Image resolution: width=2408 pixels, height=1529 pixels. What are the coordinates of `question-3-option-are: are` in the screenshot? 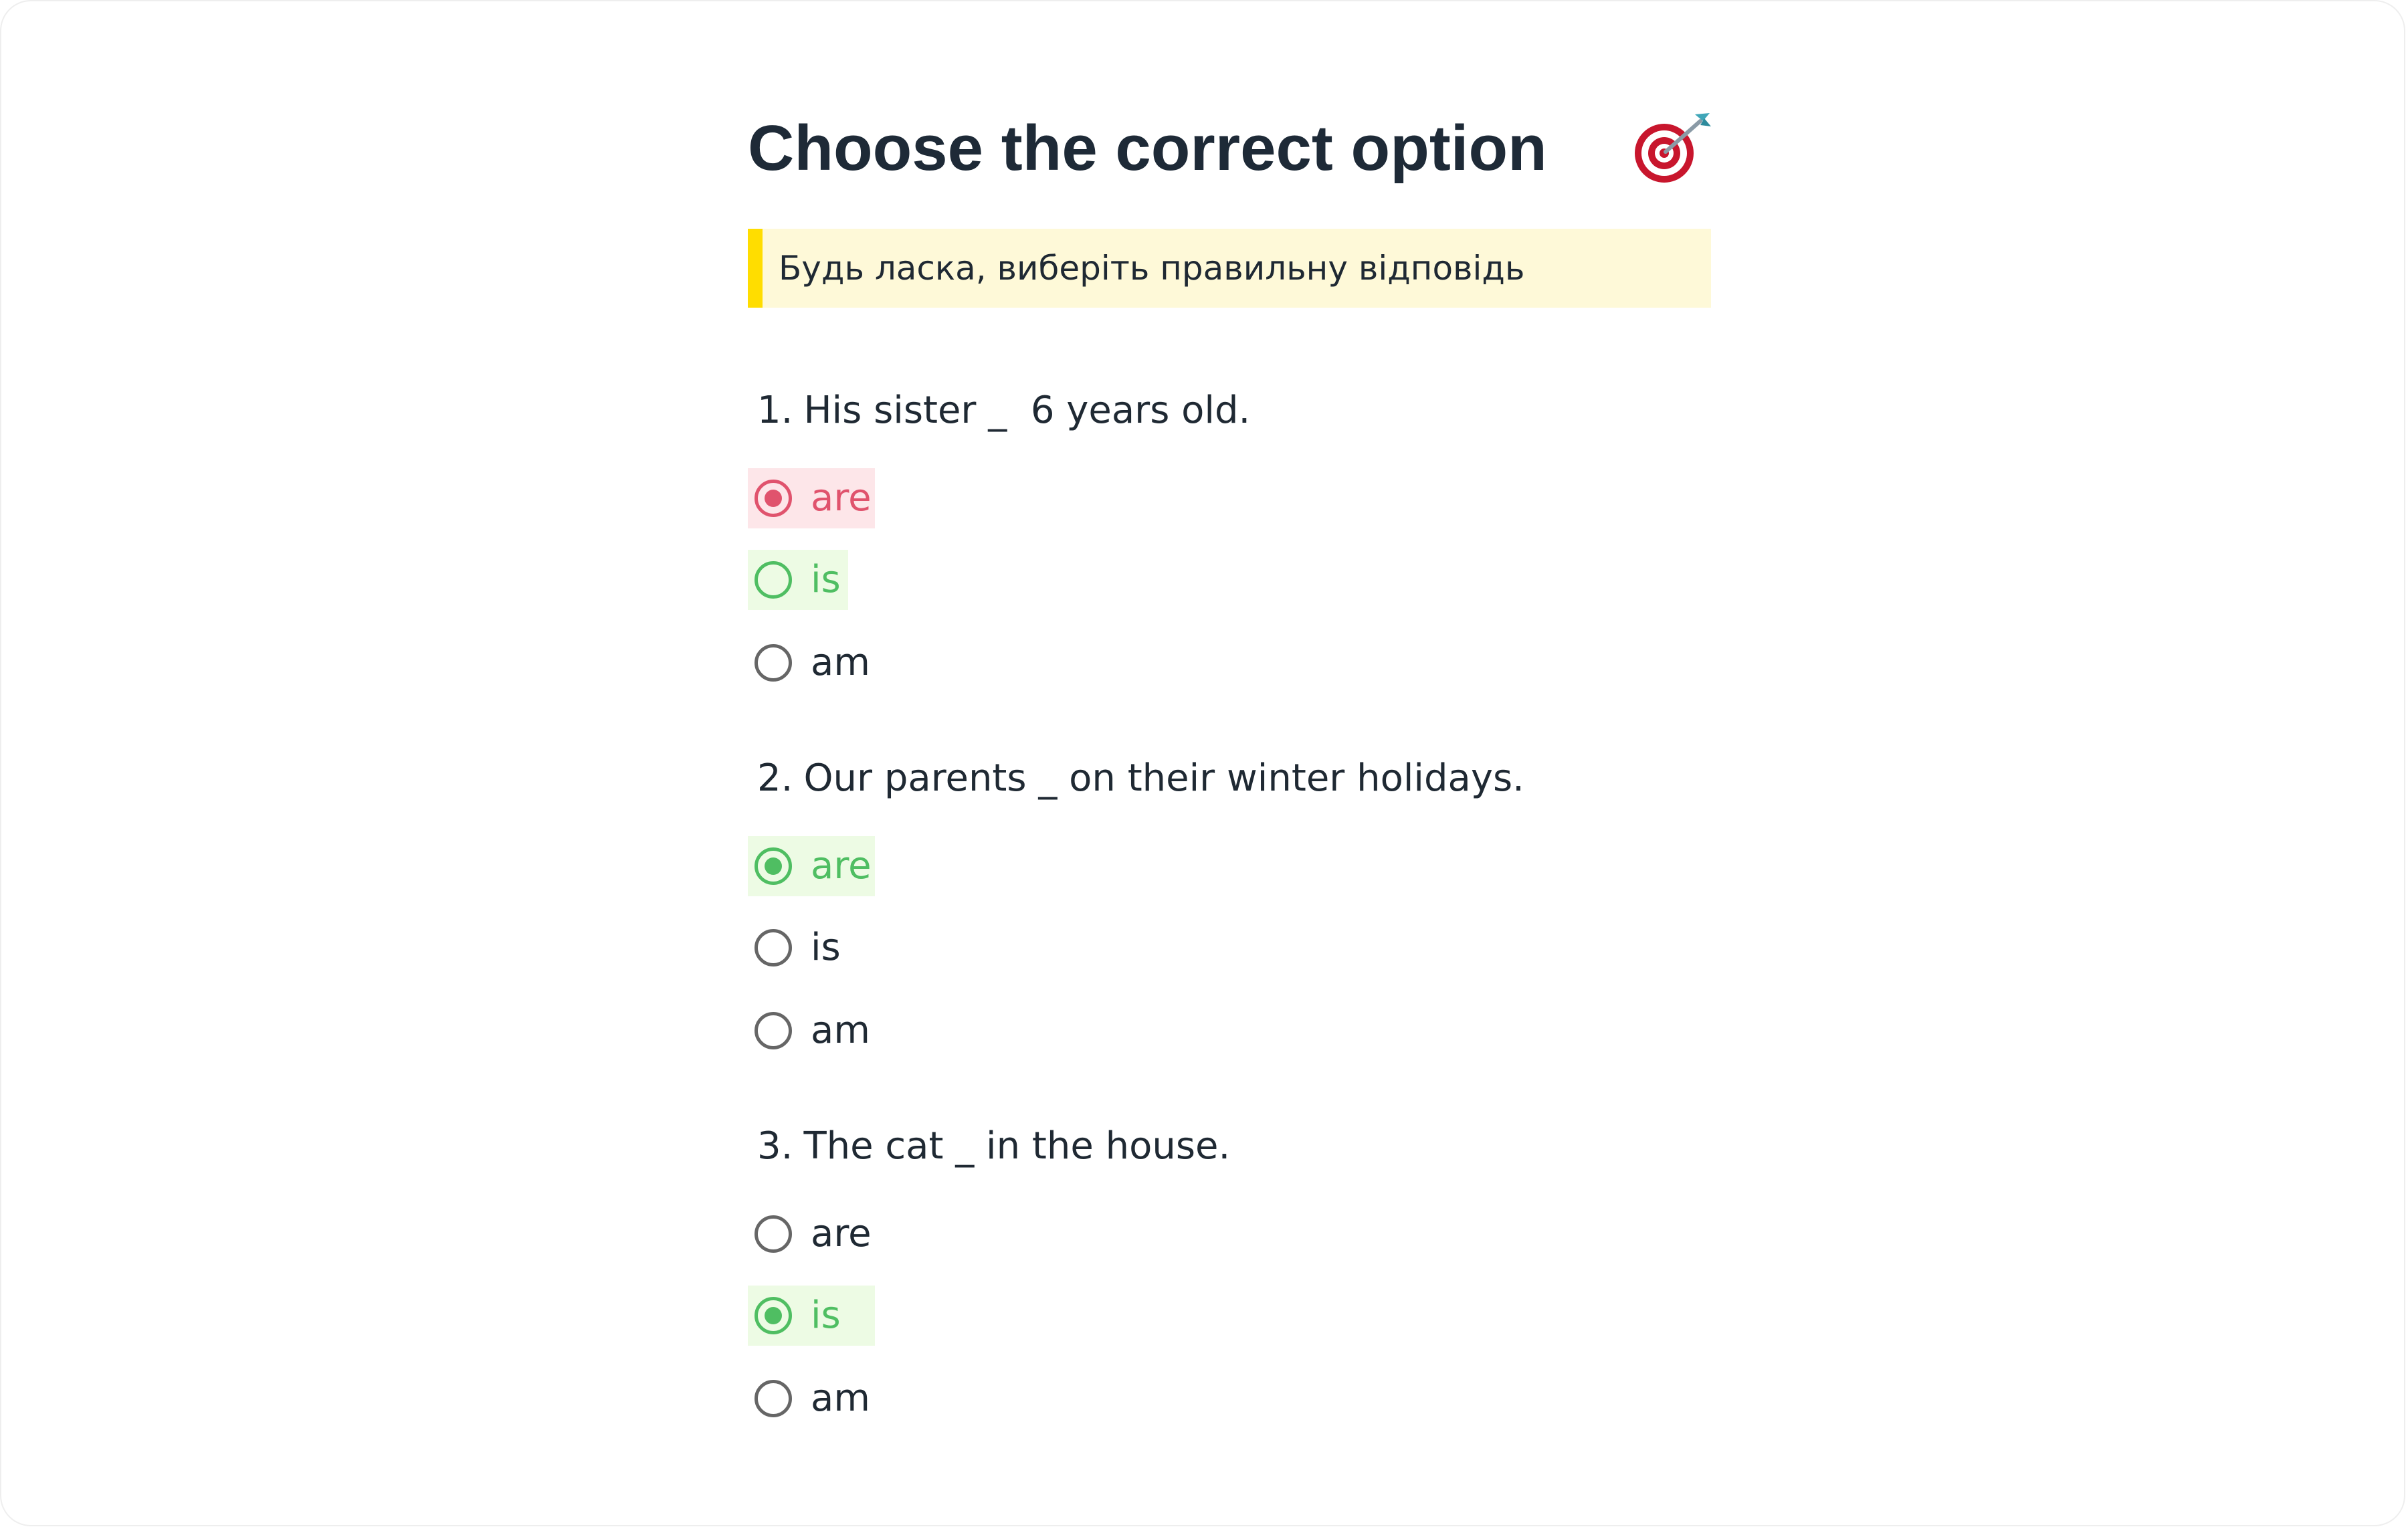 It's located at (811, 1234).